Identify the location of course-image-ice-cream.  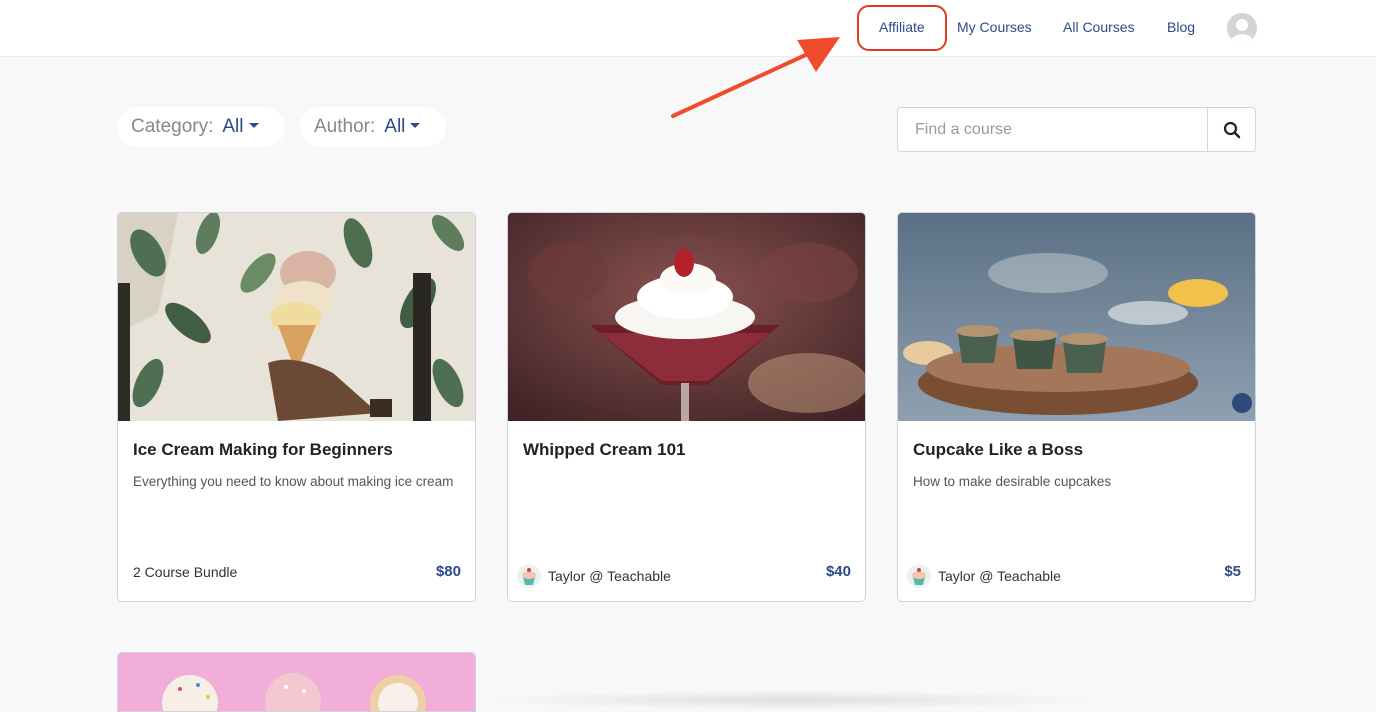
(296, 317).